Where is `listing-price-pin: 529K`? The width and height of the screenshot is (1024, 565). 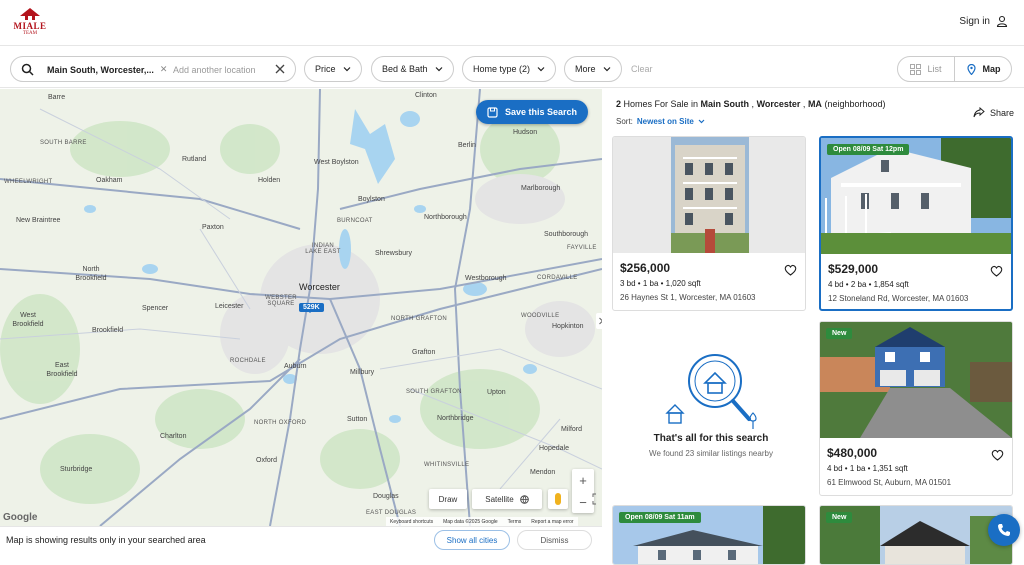 listing-price-pin: 529K is located at coordinates (311, 308).